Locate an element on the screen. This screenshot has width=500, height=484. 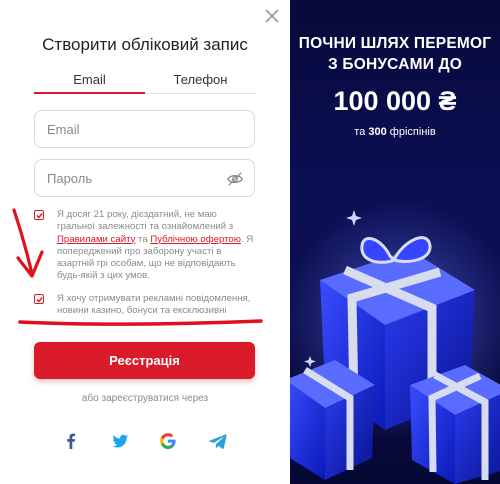
promo-sub-prefix: та is located at coordinates (361, 132).